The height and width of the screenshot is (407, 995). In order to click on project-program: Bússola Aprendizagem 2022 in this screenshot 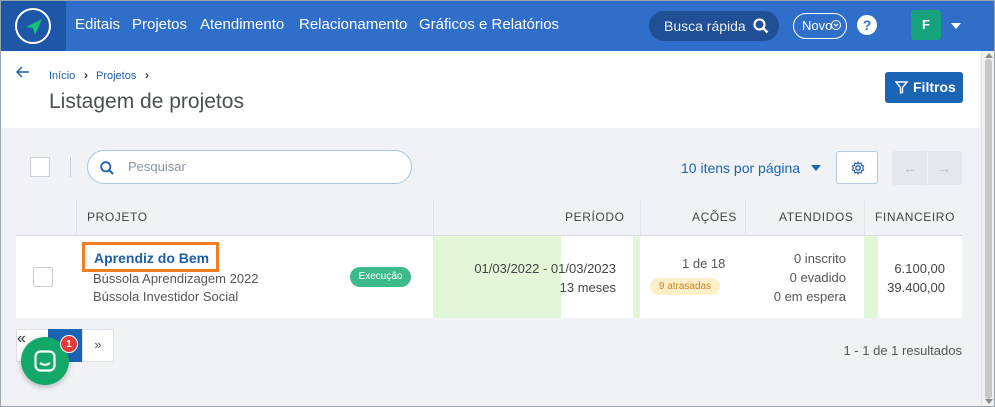, I will do `click(176, 278)`.